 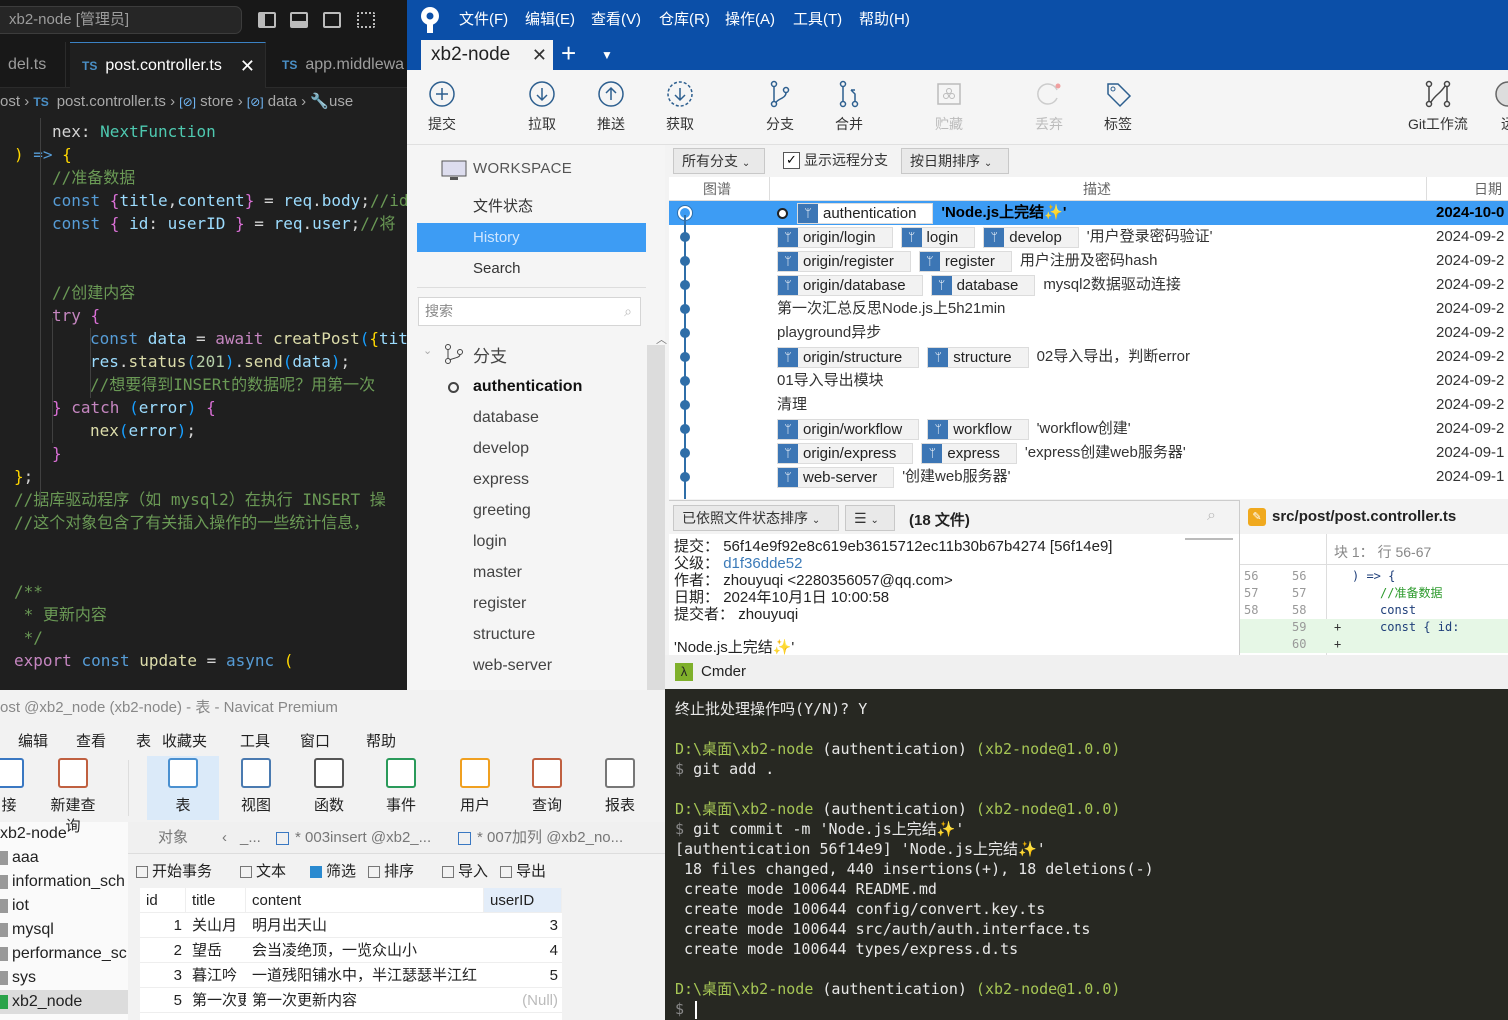 I want to click on branch-label: ᛘ login, so click(x=938, y=237).